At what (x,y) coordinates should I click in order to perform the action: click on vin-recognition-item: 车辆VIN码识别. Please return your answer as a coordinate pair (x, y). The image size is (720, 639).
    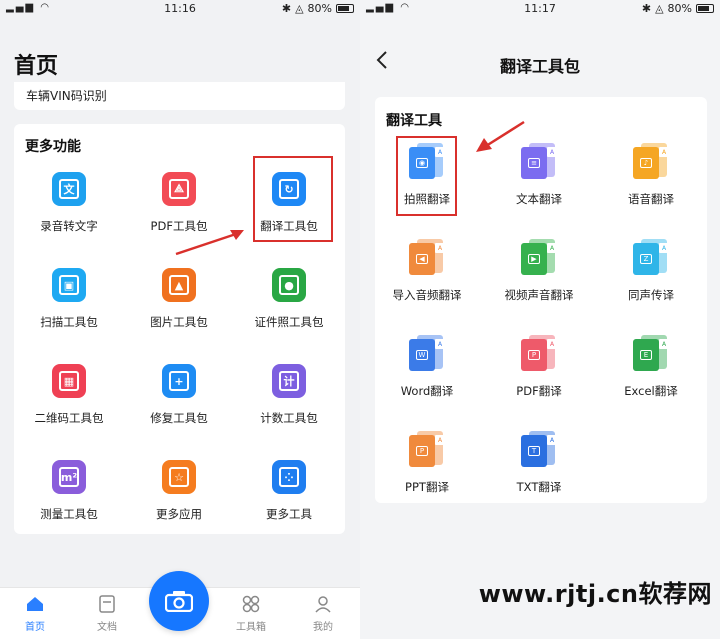
    Looking at the image, I should click on (179, 96).